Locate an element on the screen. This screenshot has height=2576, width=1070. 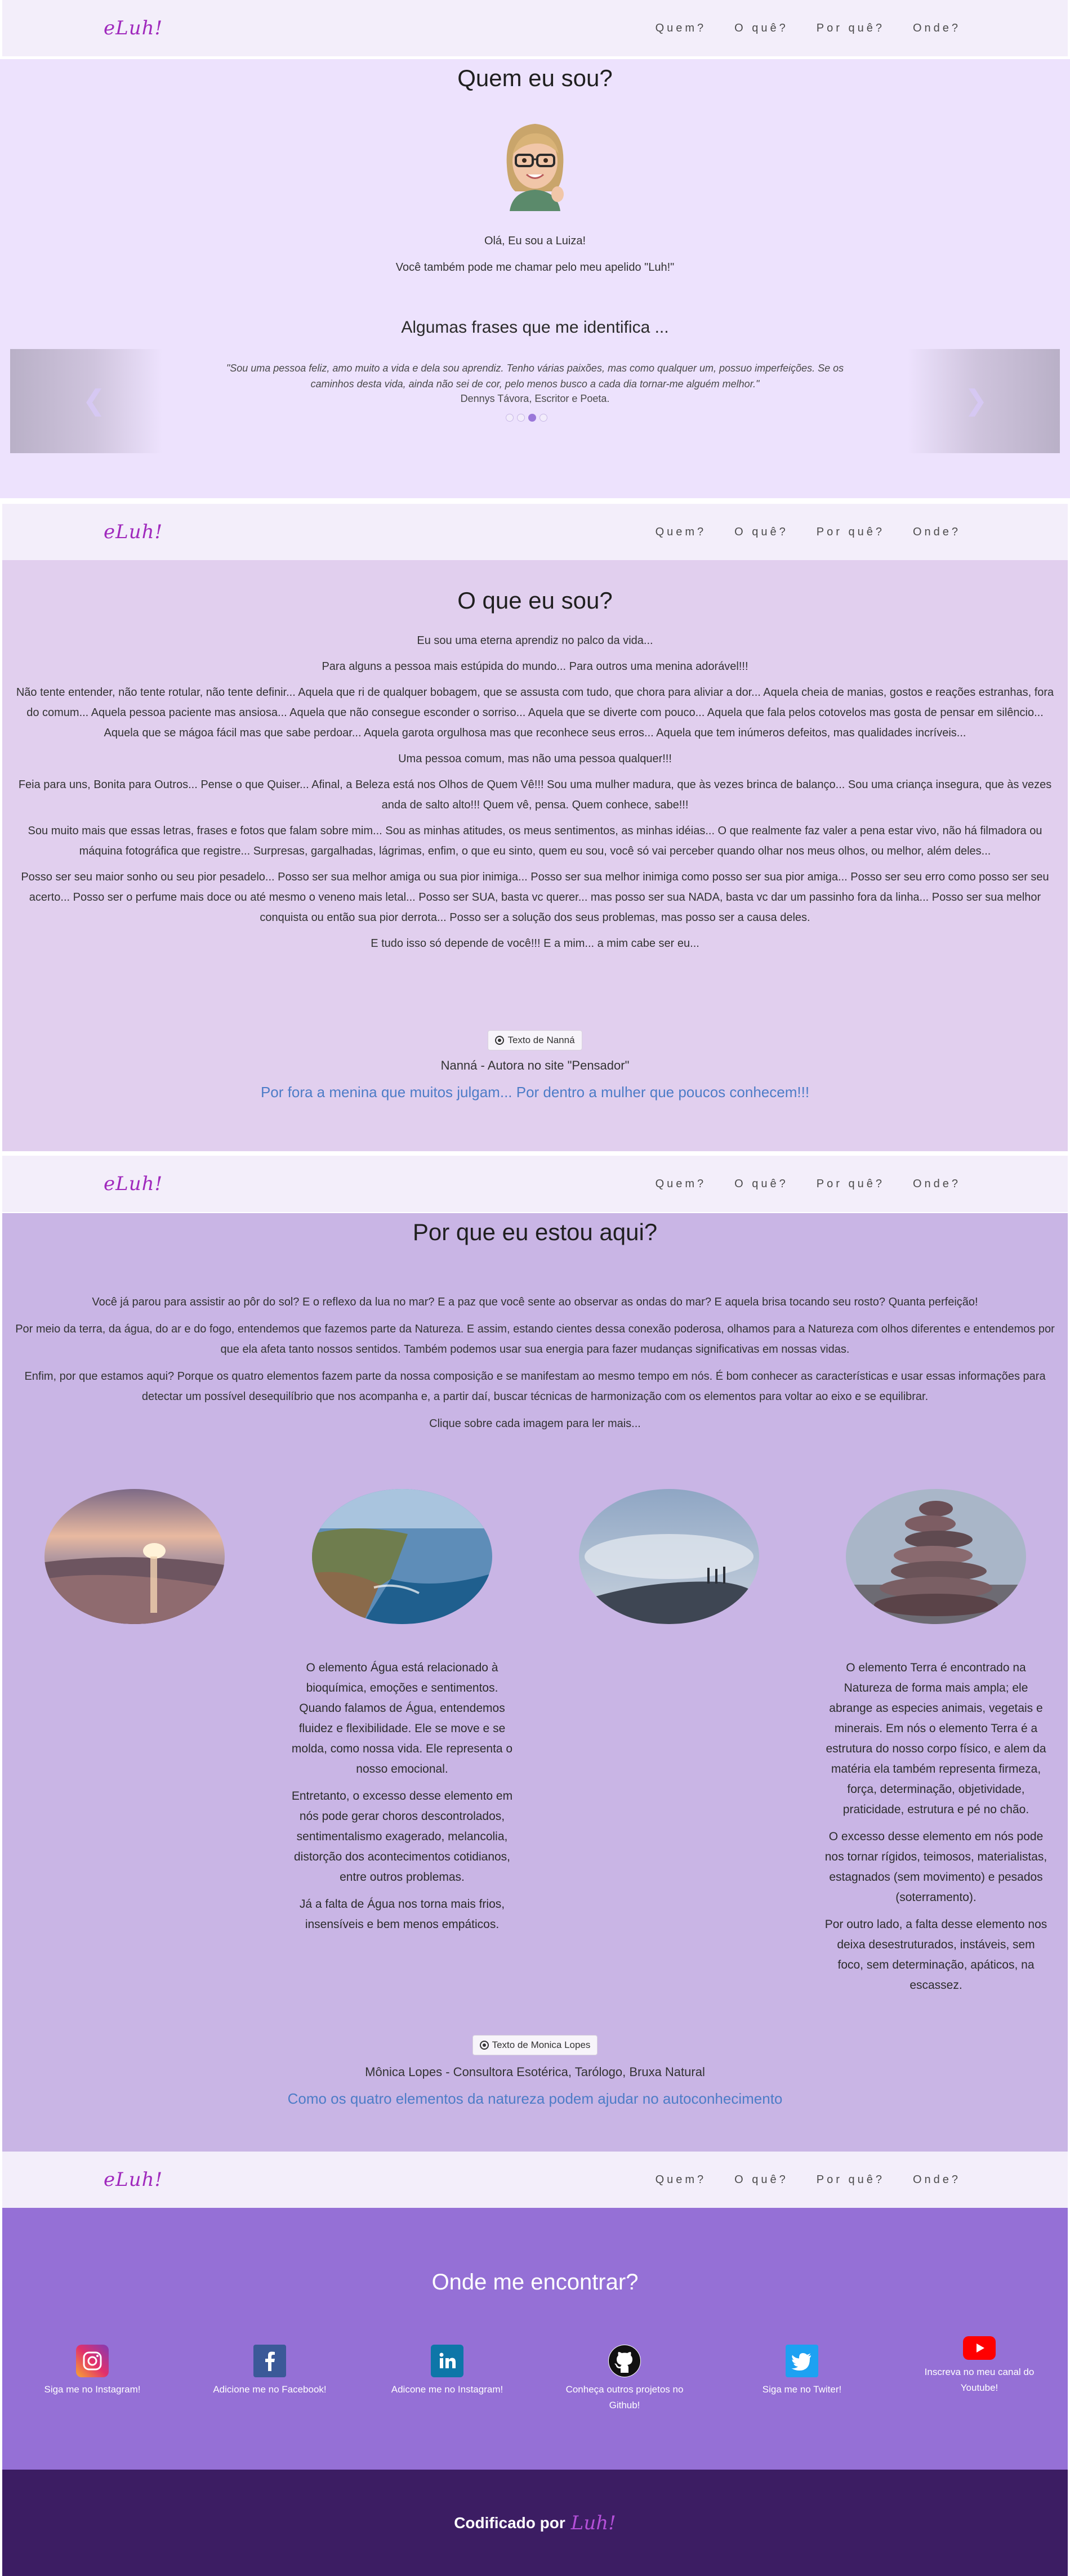
instagram-icon is located at coordinates (92, 2361).